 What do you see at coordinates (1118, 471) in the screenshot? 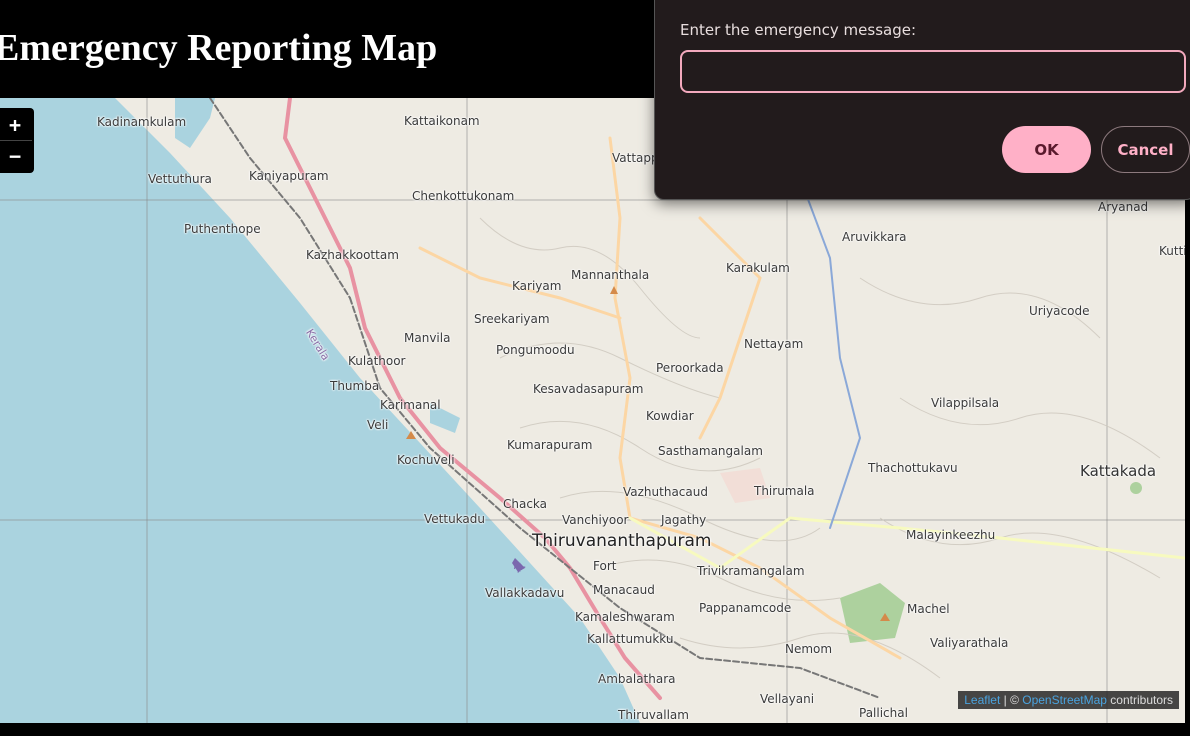
I see `place-label: Kattakada` at bounding box center [1118, 471].